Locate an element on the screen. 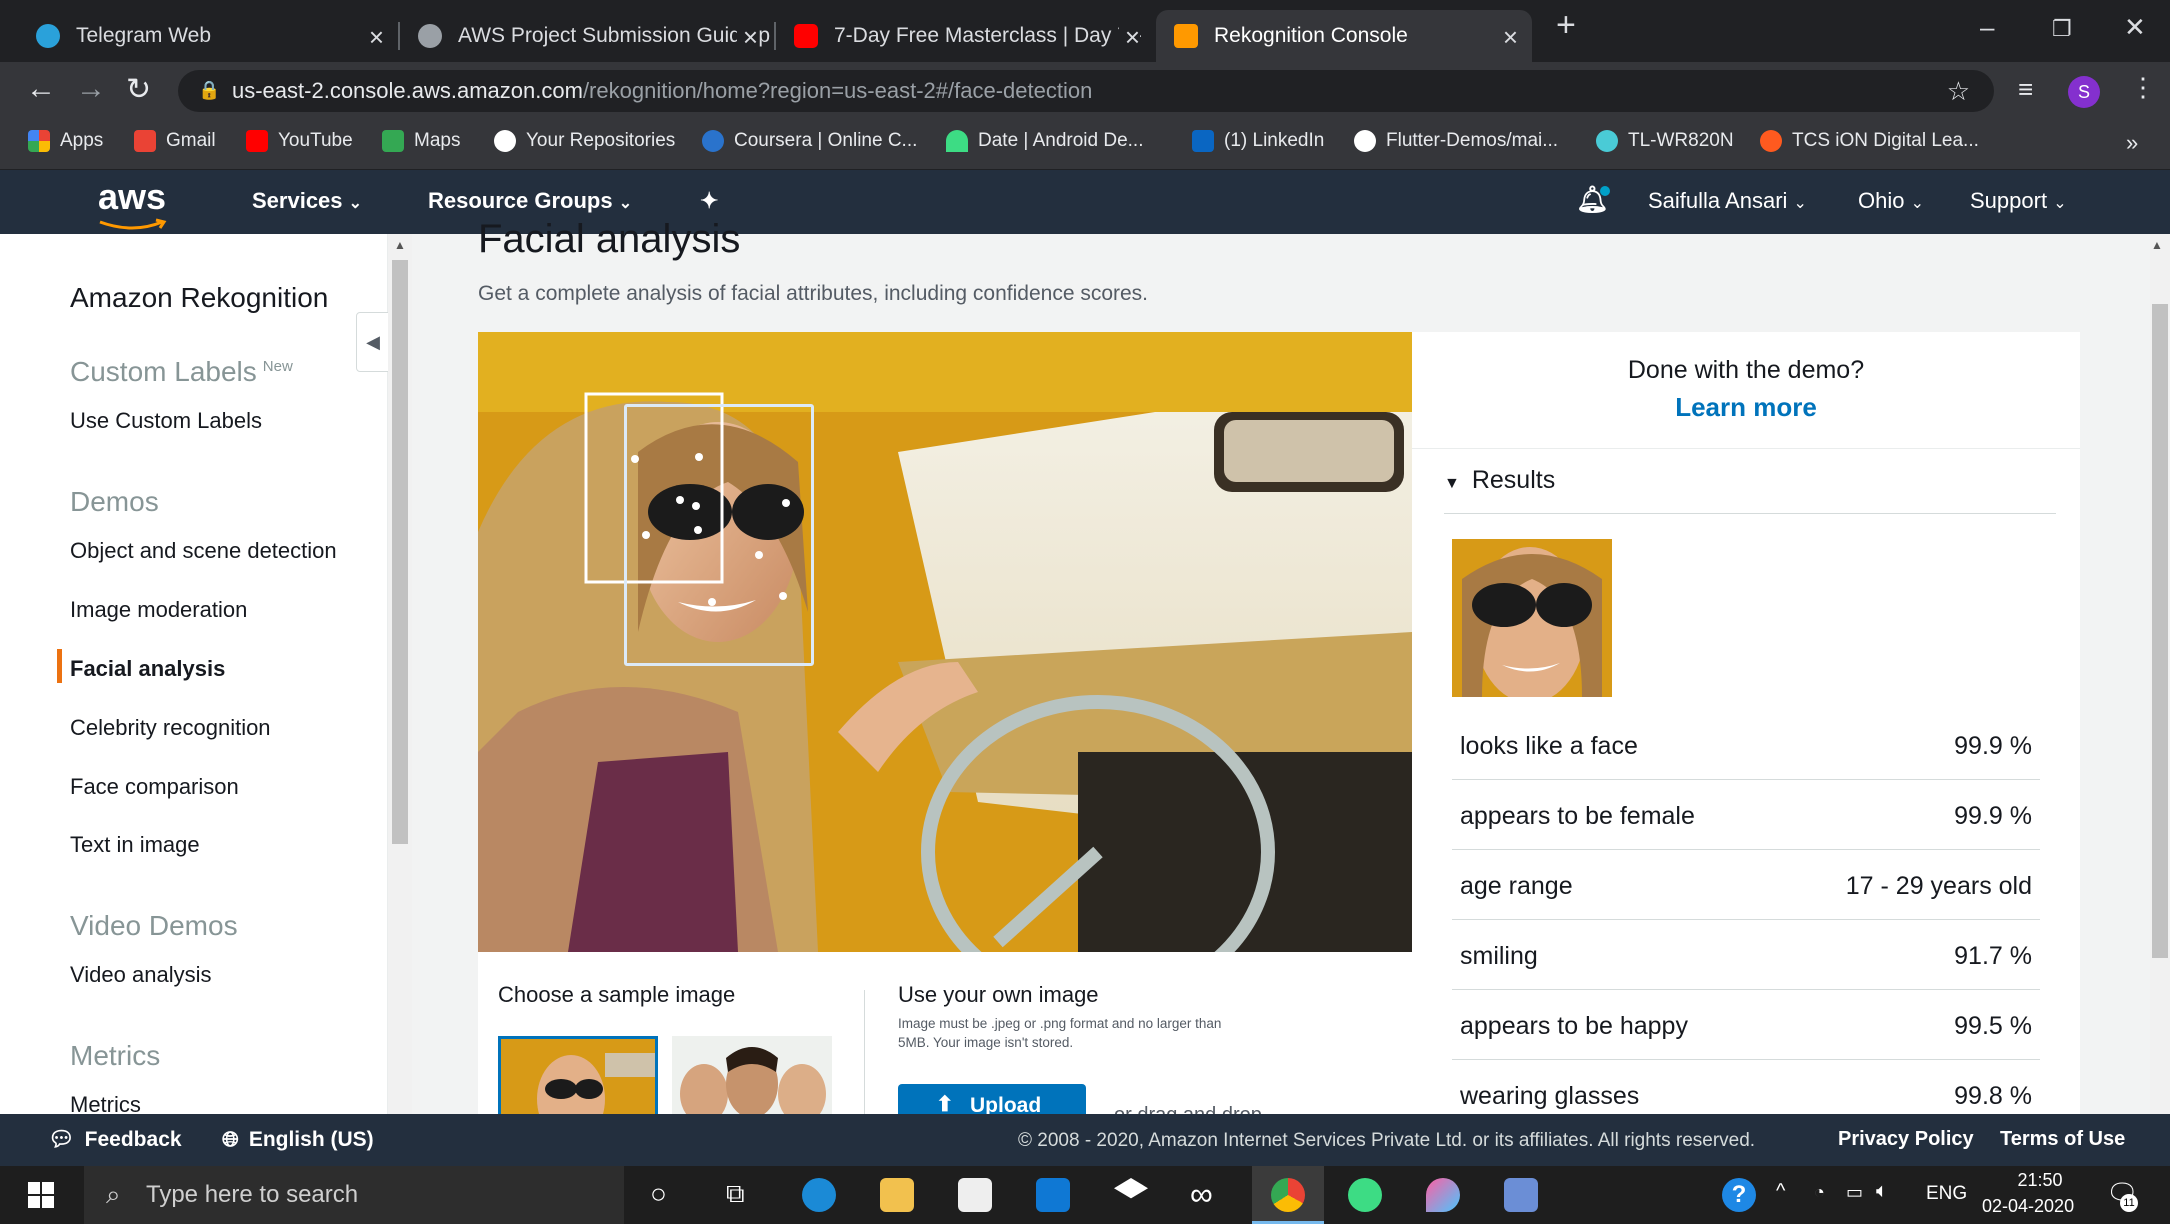 Image resolution: width=2170 pixels, height=1224 pixels. use-own-label: Use your own image is located at coordinates (998, 994).